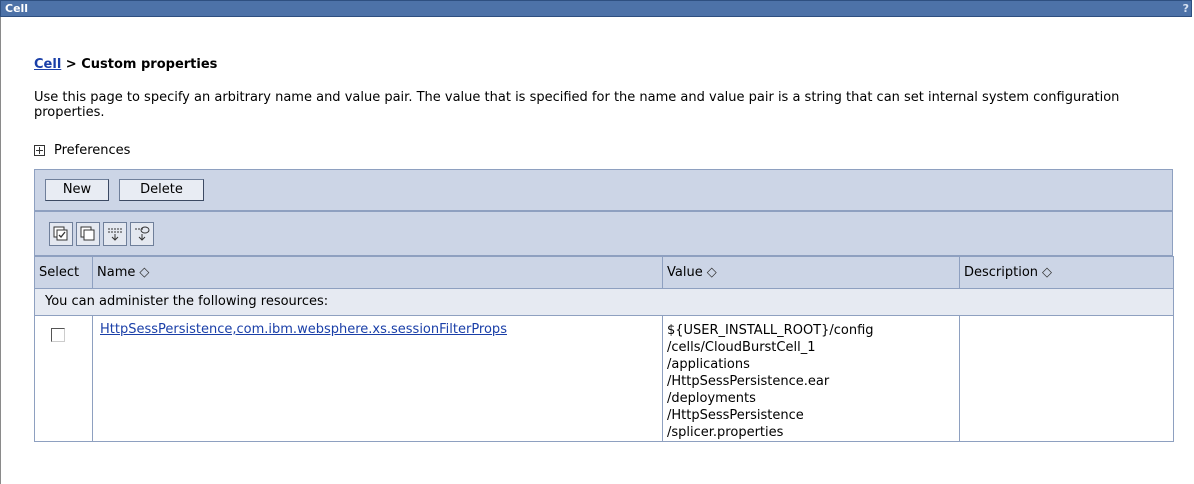 The width and height of the screenshot is (1194, 484). What do you see at coordinates (377, 272) in the screenshot?
I see `column-header-name: Name ◇` at bounding box center [377, 272].